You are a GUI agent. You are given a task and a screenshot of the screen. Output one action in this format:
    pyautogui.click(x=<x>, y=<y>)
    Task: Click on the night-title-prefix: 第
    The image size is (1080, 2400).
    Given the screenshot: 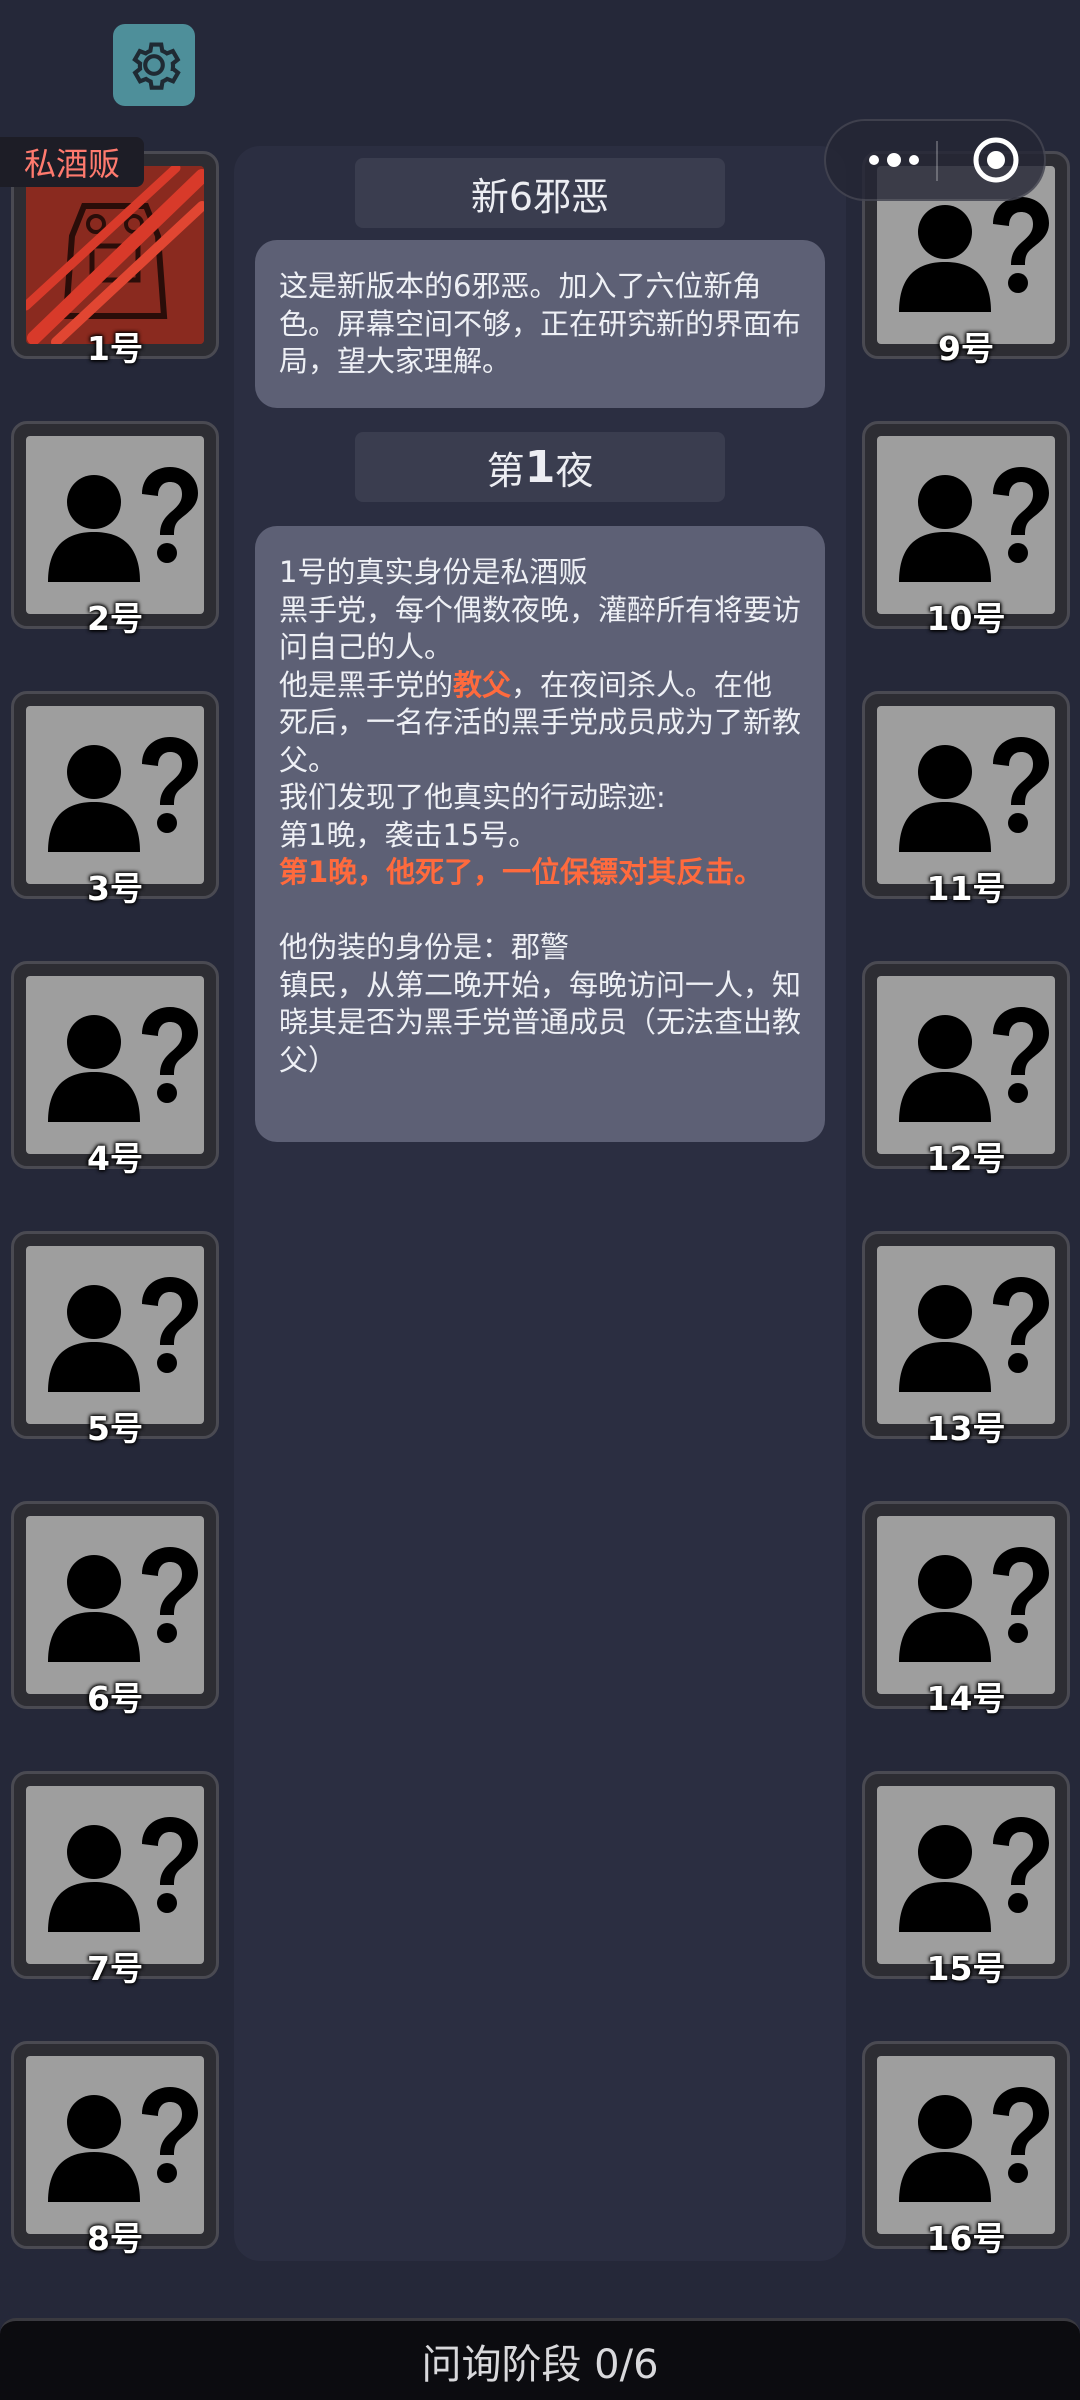 What is the action you would take?
    pyautogui.click(x=505, y=470)
    